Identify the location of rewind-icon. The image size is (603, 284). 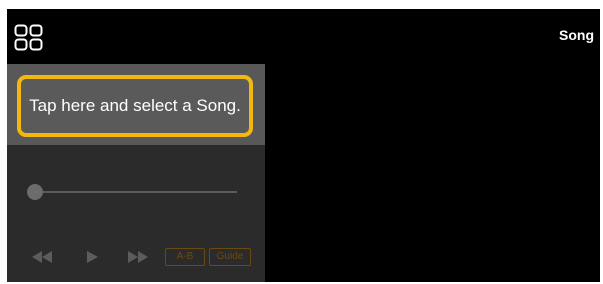
(42, 257).